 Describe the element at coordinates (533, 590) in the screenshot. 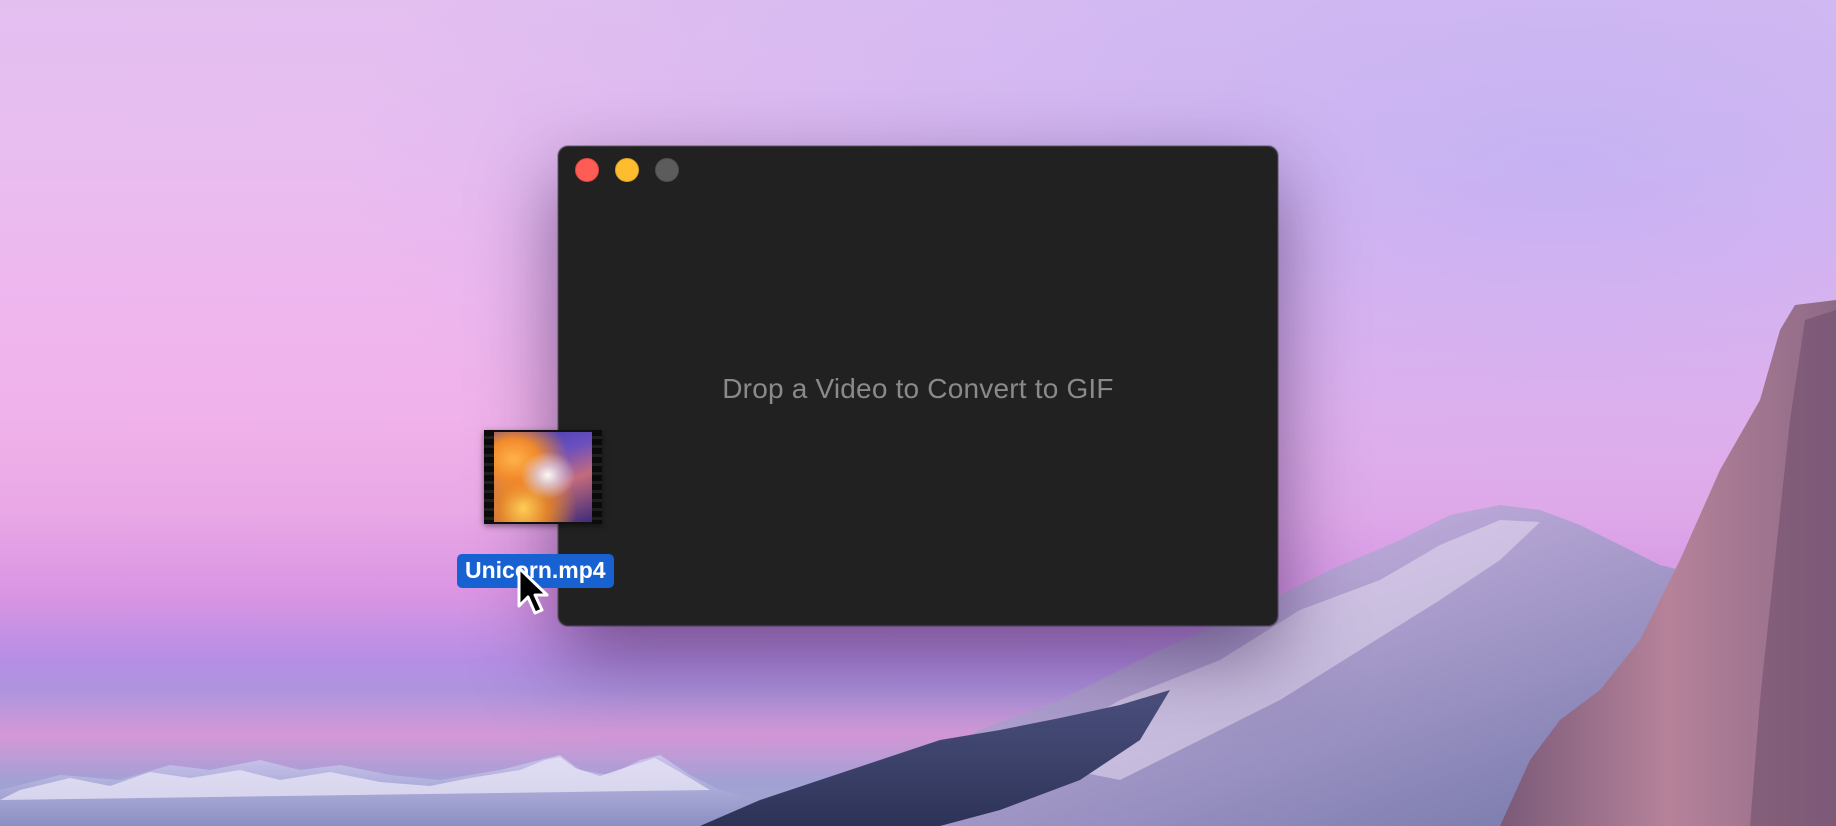

I see `arrow-cursor-icon` at that location.